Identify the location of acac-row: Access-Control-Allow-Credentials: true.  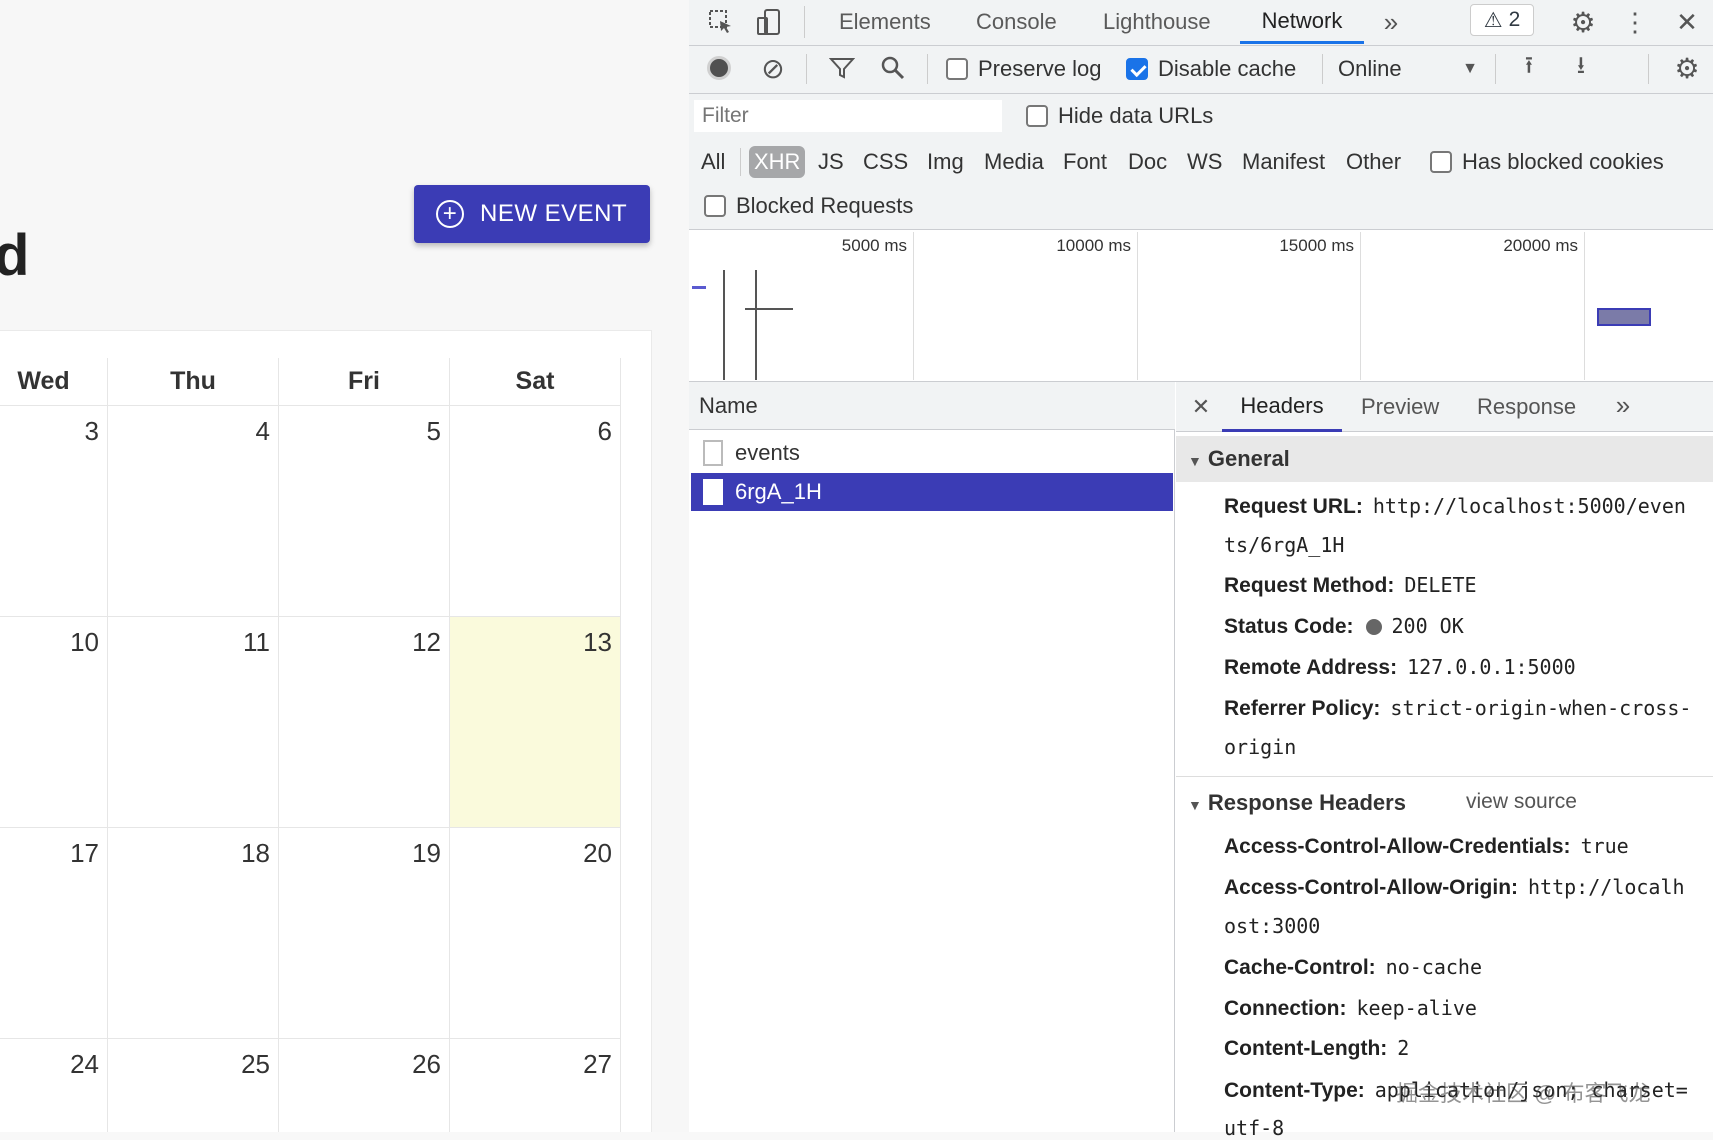
(1426, 846).